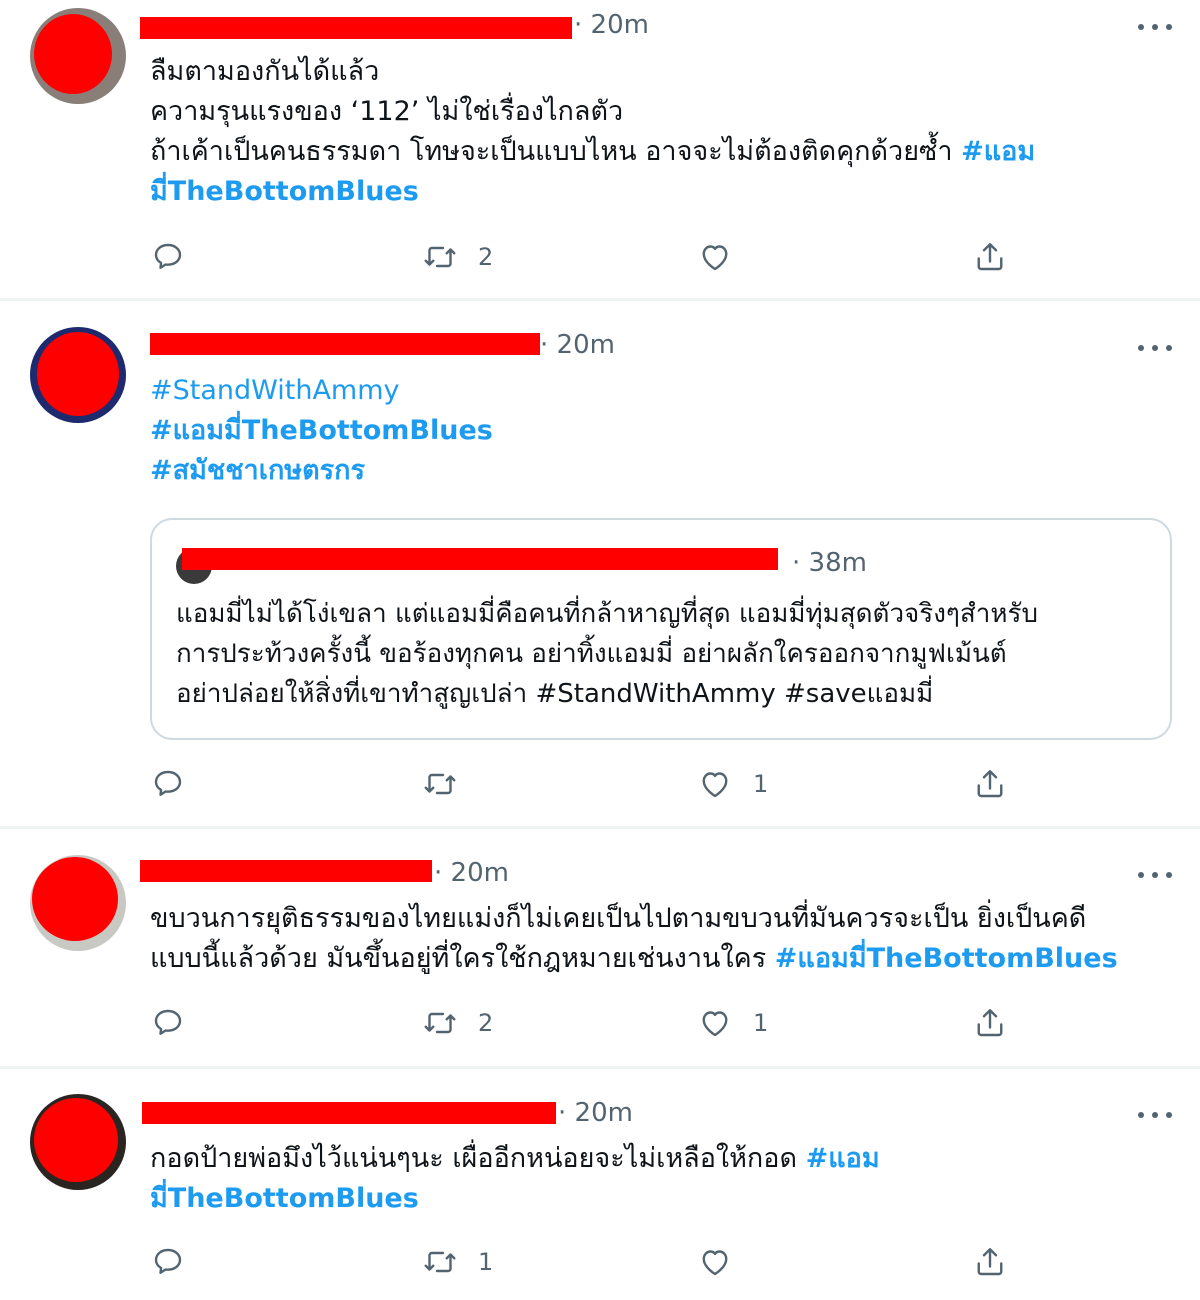 This screenshot has height=1300, width=1200. What do you see at coordinates (457, 1262) in the screenshot?
I see `retweet-button: 1` at bounding box center [457, 1262].